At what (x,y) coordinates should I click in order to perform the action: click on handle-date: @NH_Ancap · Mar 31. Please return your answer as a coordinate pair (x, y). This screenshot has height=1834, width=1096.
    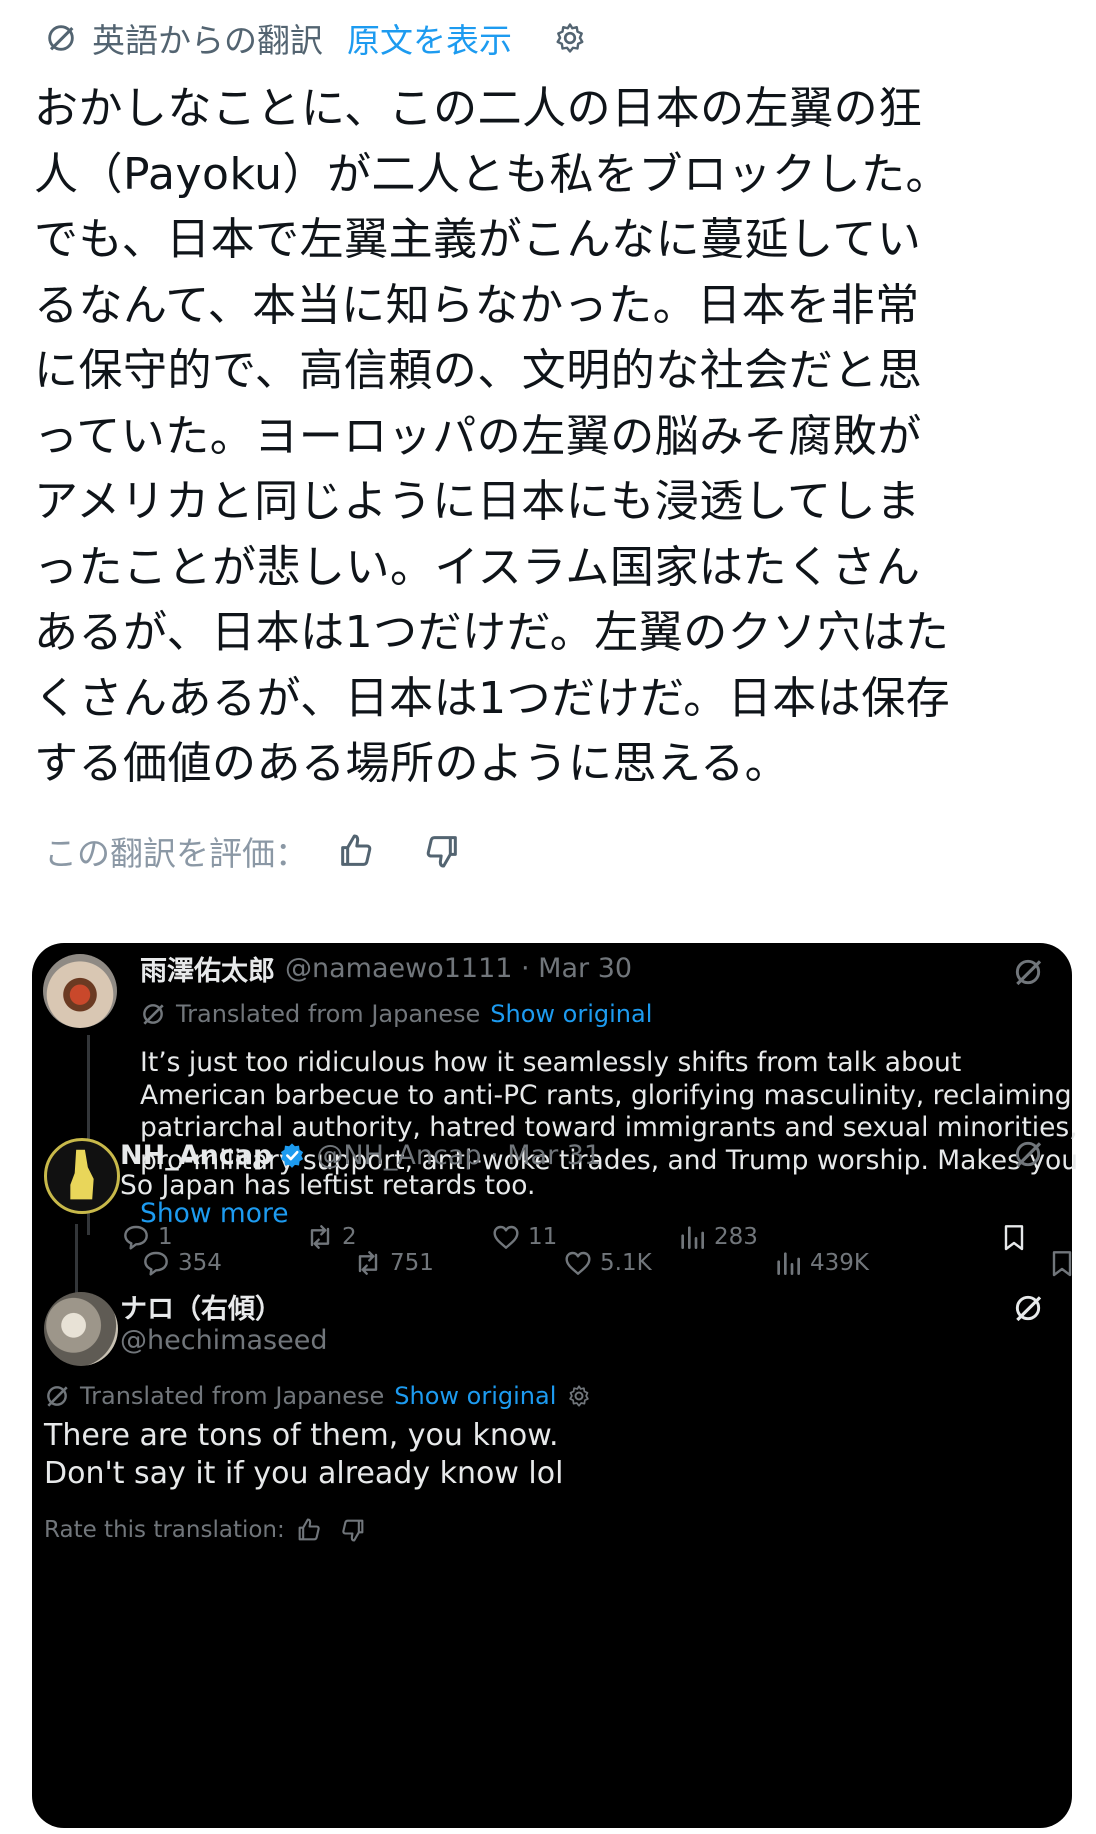
    Looking at the image, I should click on (458, 1155).